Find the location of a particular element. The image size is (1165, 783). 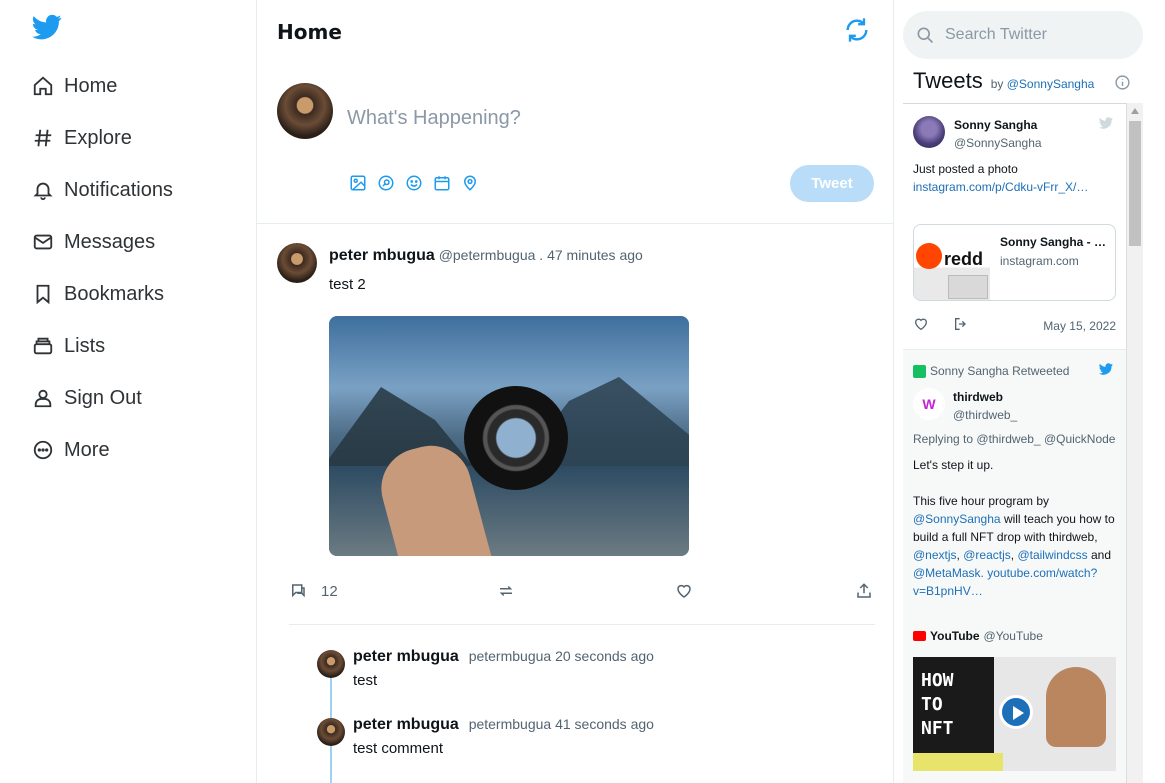

comment-text: test comment is located at coordinates (398, 748).